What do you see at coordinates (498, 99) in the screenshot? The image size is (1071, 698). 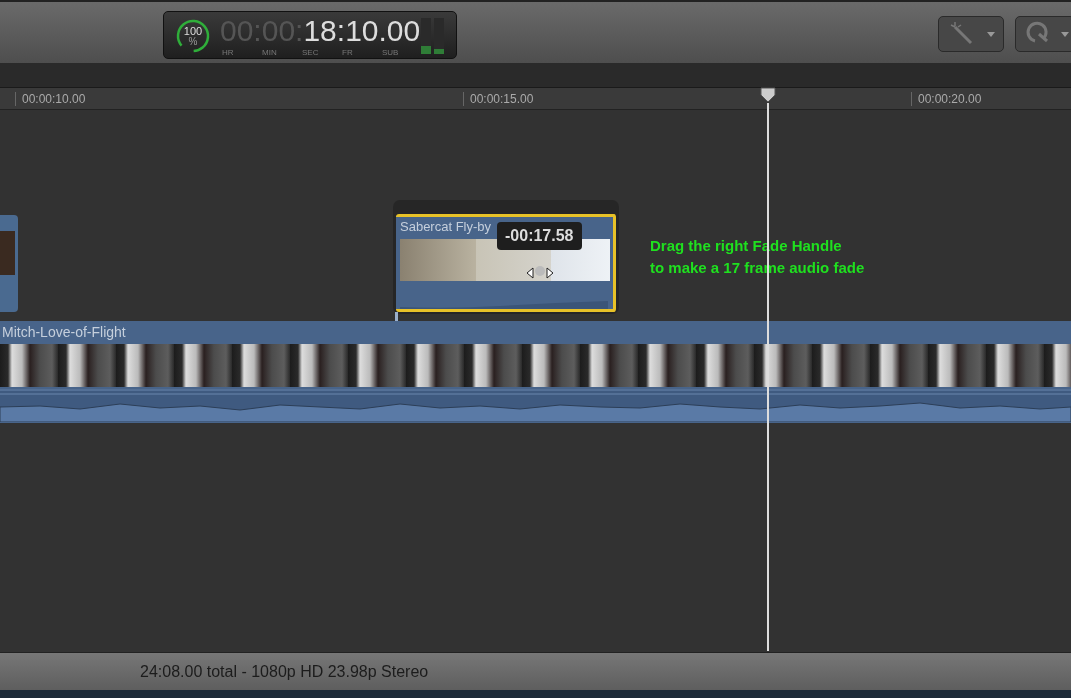 I see `ruler-timecode: 00:00:15.00` at bounding box center [498, 99].